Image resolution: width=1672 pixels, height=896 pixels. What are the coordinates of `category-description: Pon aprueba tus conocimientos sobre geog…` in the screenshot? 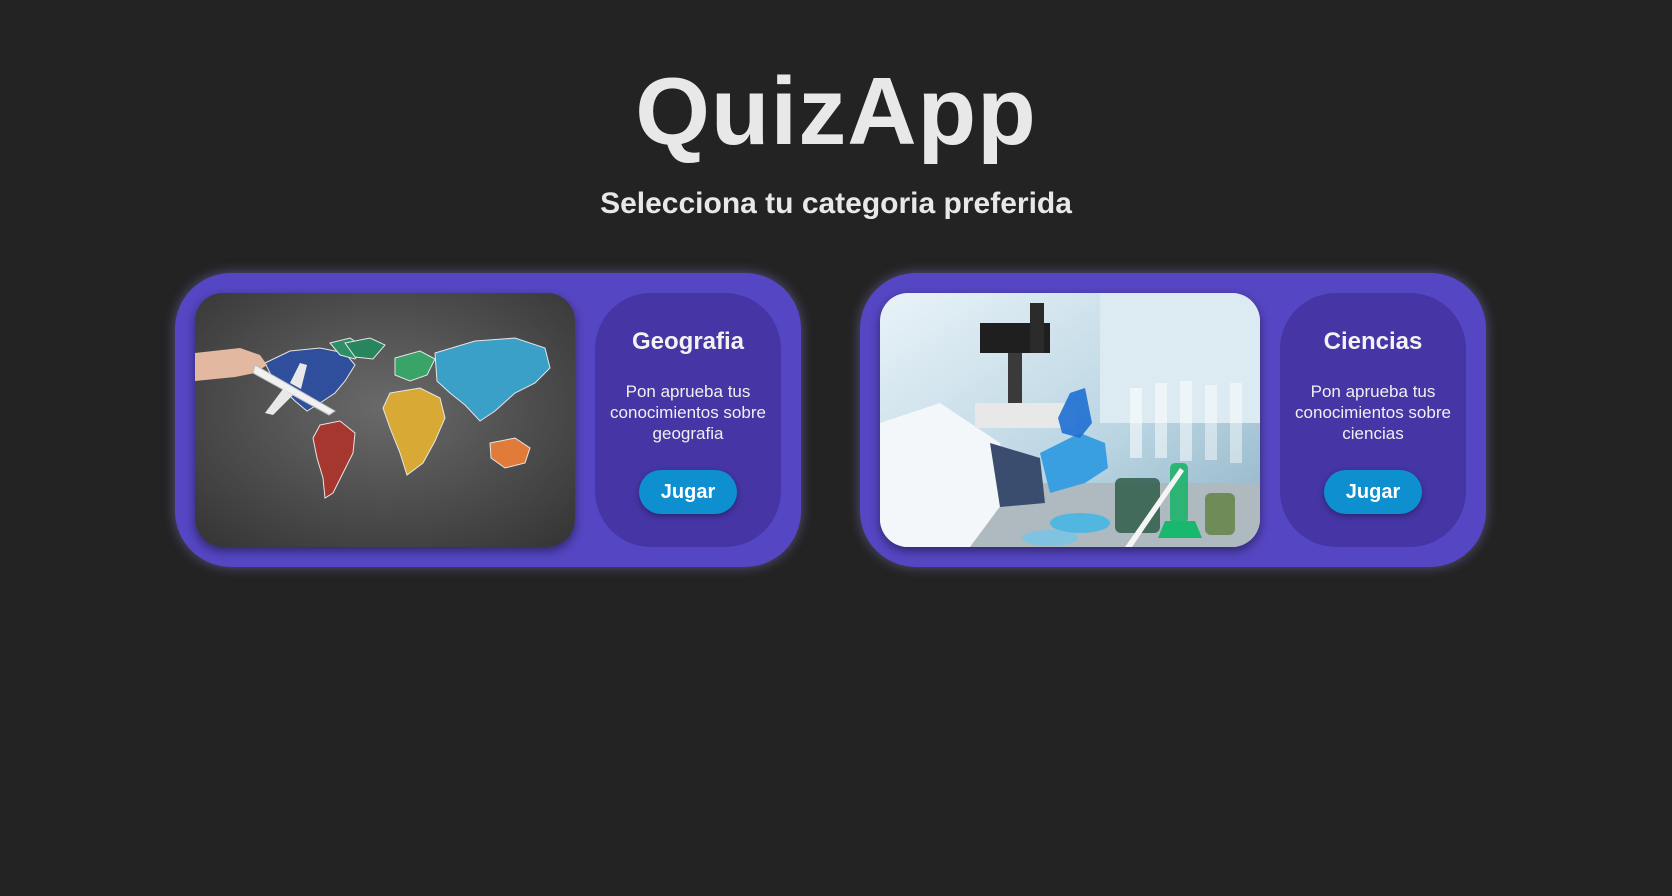 It's located at (688, 412).